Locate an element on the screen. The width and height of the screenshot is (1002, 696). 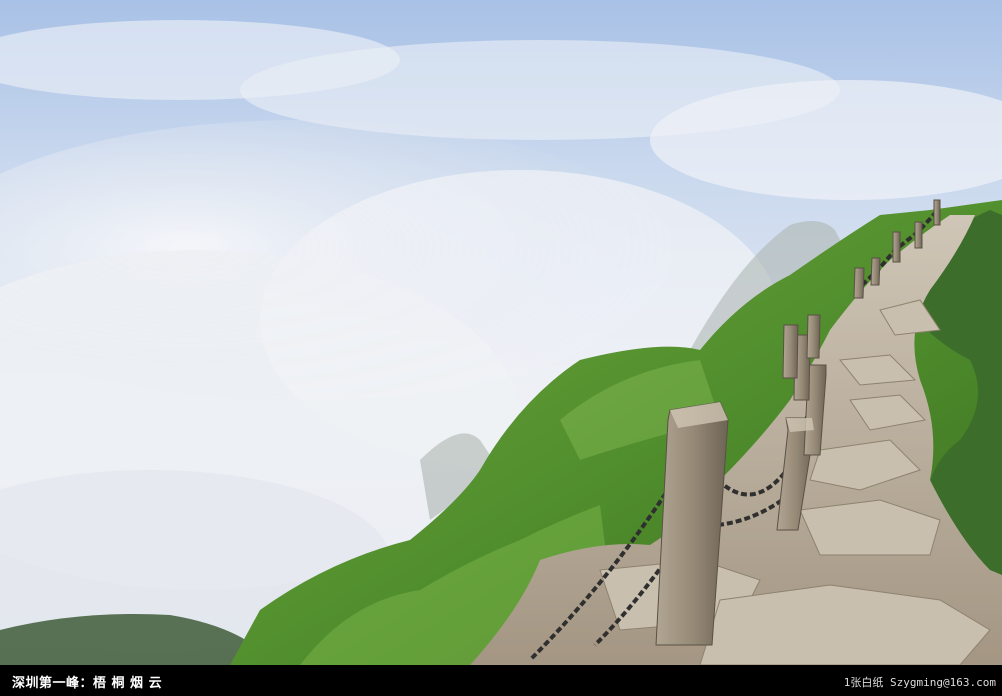
photo-credit: 1张白纸 Szygming@163.com is located at coordinates (919, 682).